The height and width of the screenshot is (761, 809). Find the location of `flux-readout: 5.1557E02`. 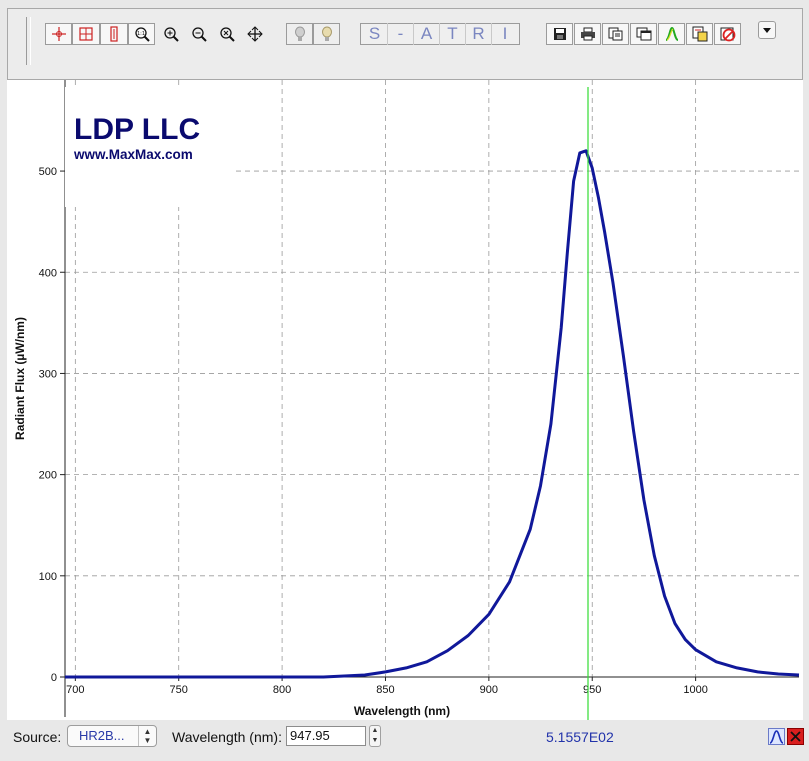

flux-readout: 5.1557E02 is located at coordinates (580, 737).